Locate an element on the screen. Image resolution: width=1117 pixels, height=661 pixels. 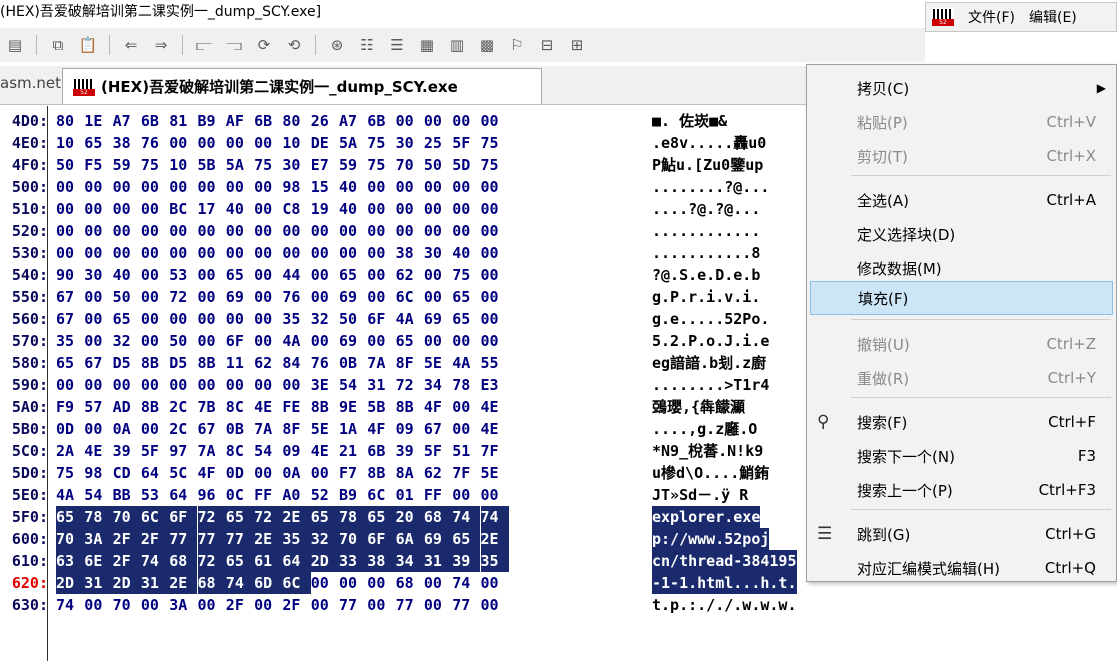
hex-byte: 53 is located at coordinates (180, 275).